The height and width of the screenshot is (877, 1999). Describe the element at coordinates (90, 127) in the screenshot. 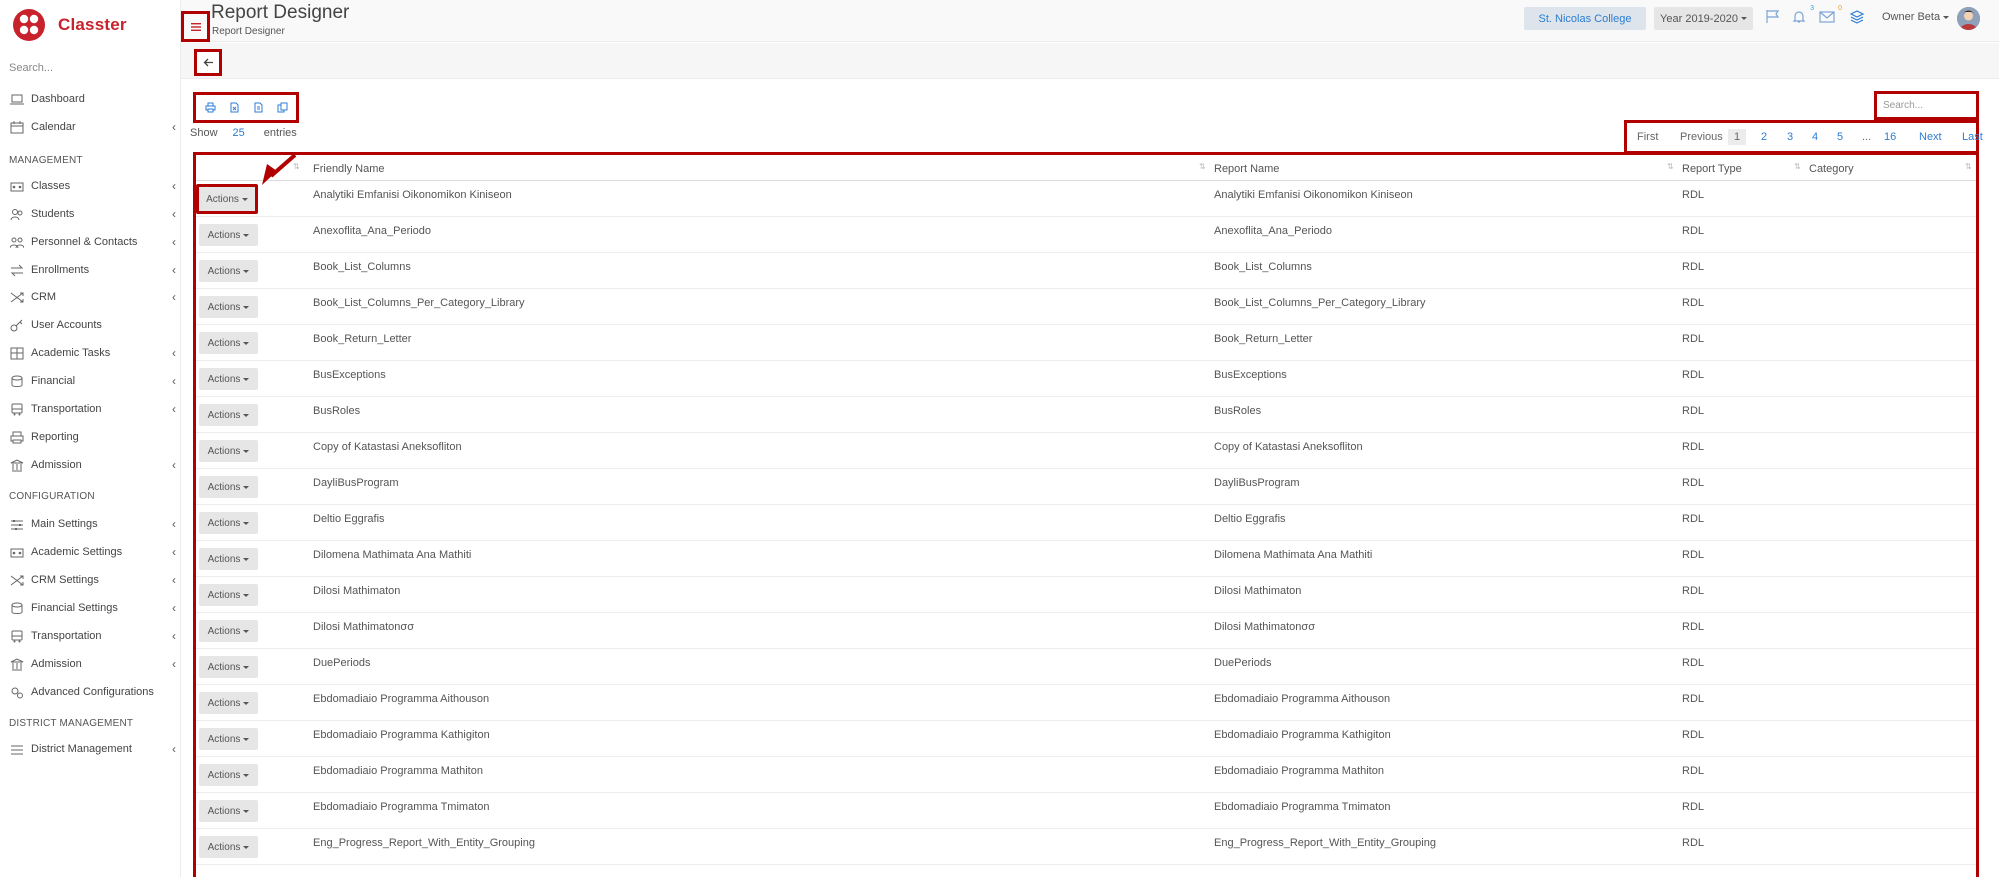

I see `sidebar-item-calendar: Calendar ‹` at that location.